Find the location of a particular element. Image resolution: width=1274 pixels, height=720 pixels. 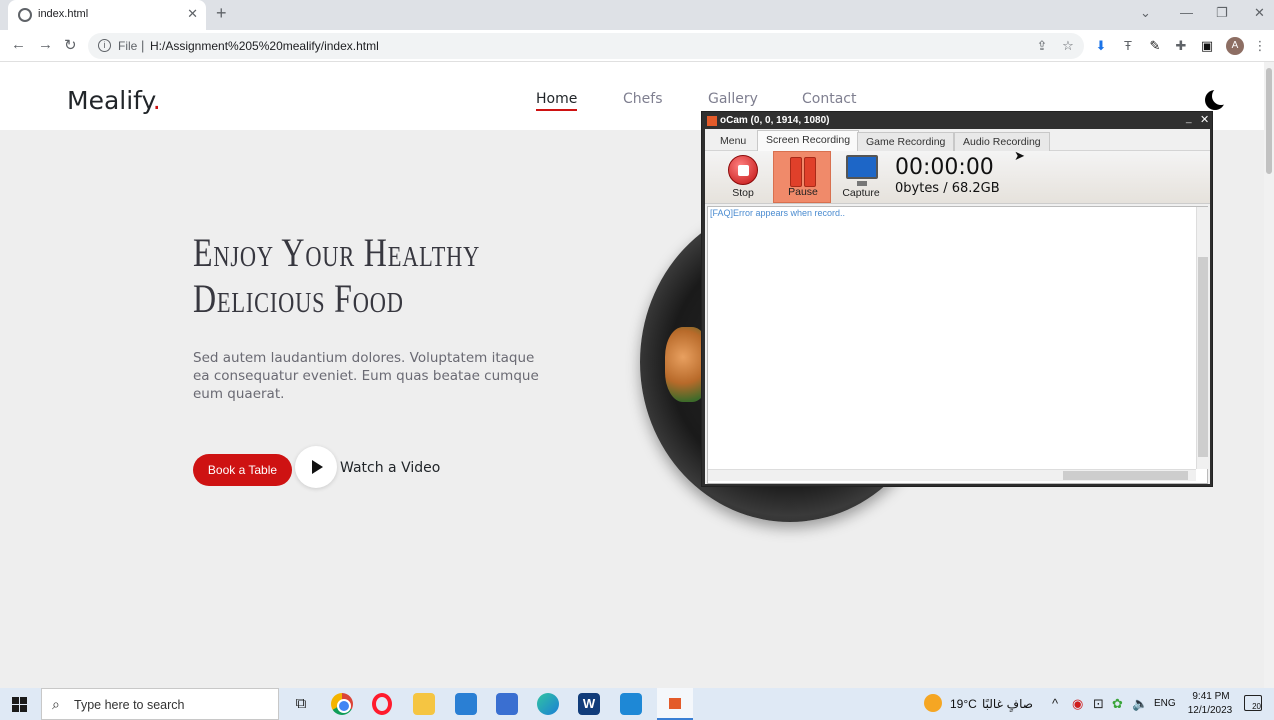

ocam-tab-menu: Menu is located at coordinates (733, 141).